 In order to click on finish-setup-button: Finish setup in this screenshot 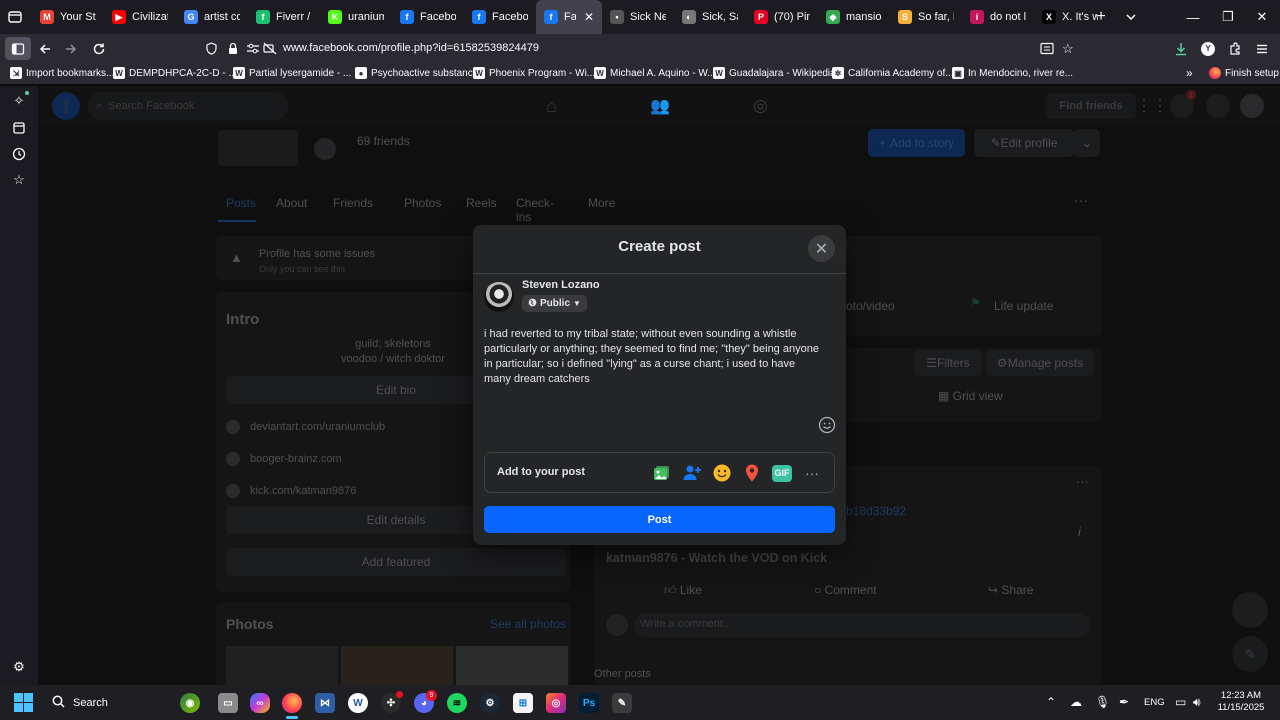, I will do `click(1244, 73)`.